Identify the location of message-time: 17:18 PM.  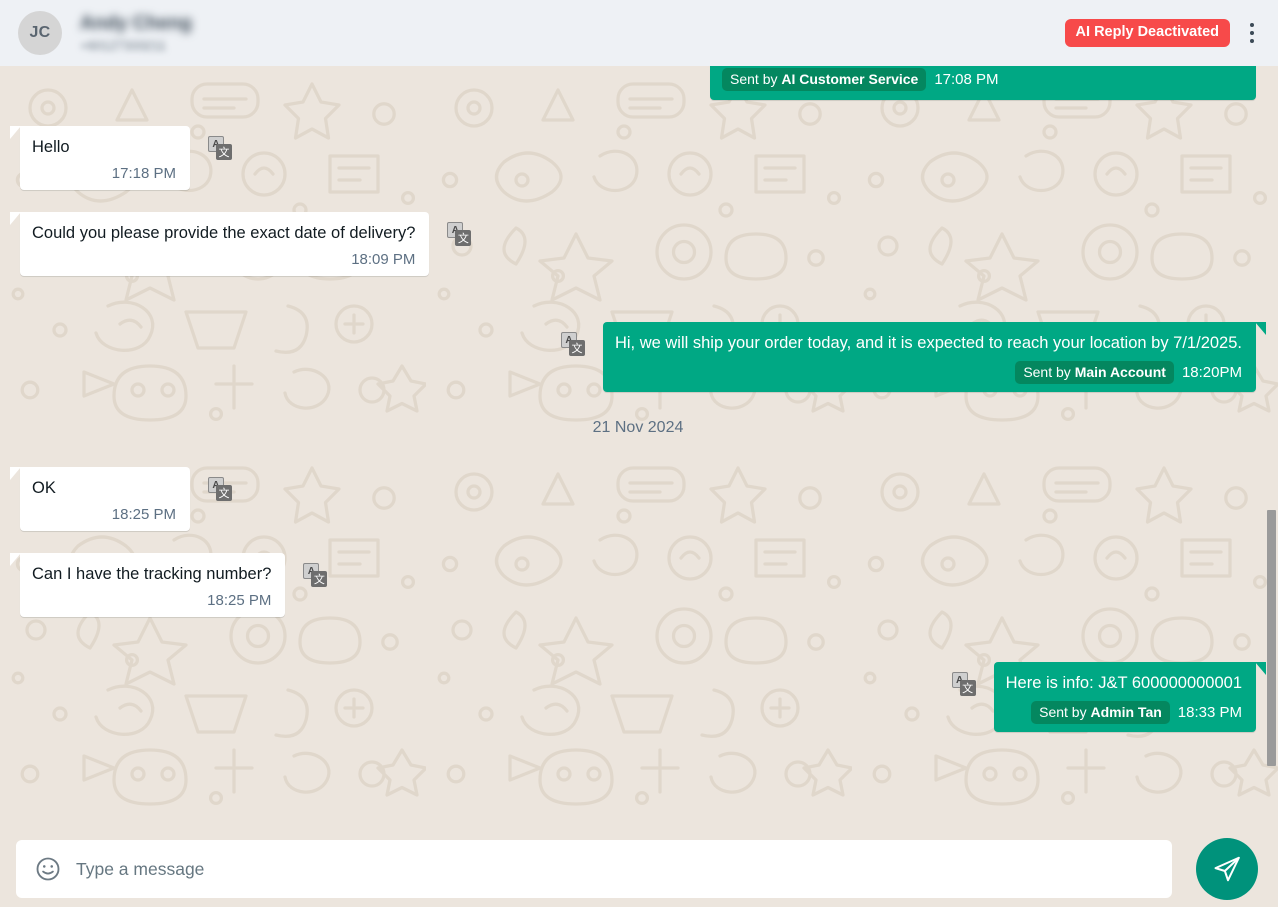
(143, 173).